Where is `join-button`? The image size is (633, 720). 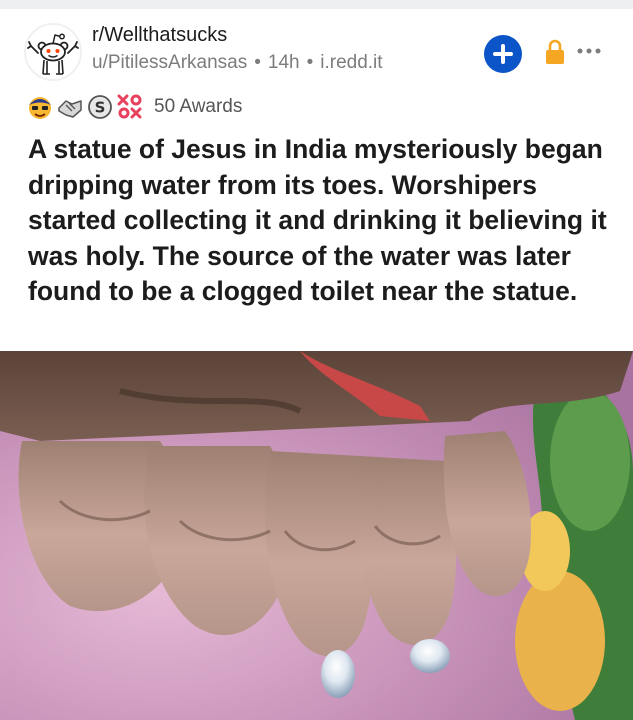
join-button is located at coordinates (503, 54).